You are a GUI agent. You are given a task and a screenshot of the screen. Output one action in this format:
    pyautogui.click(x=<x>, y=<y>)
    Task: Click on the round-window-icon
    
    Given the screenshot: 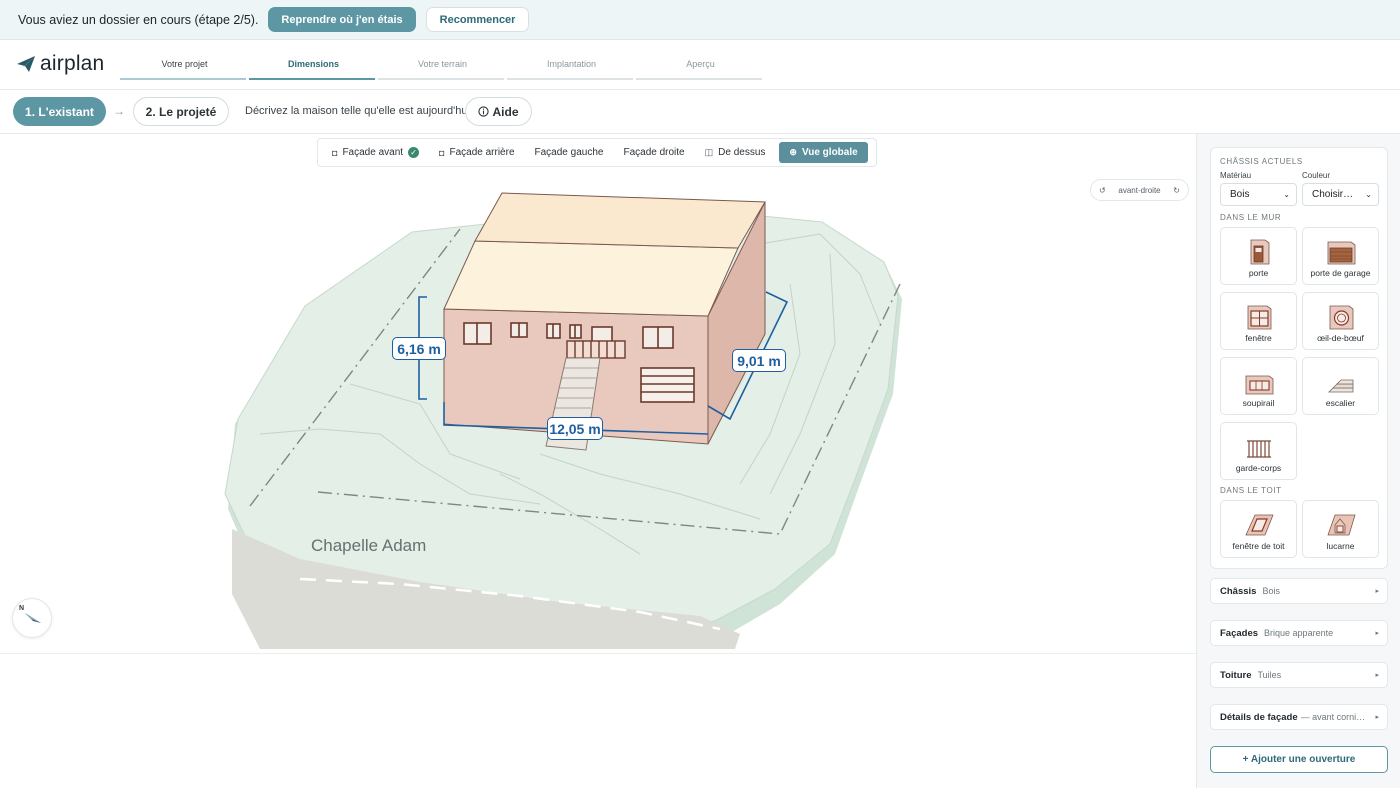 What is the action you would take?
    pyautogui.click(x=1341, y=317)
    